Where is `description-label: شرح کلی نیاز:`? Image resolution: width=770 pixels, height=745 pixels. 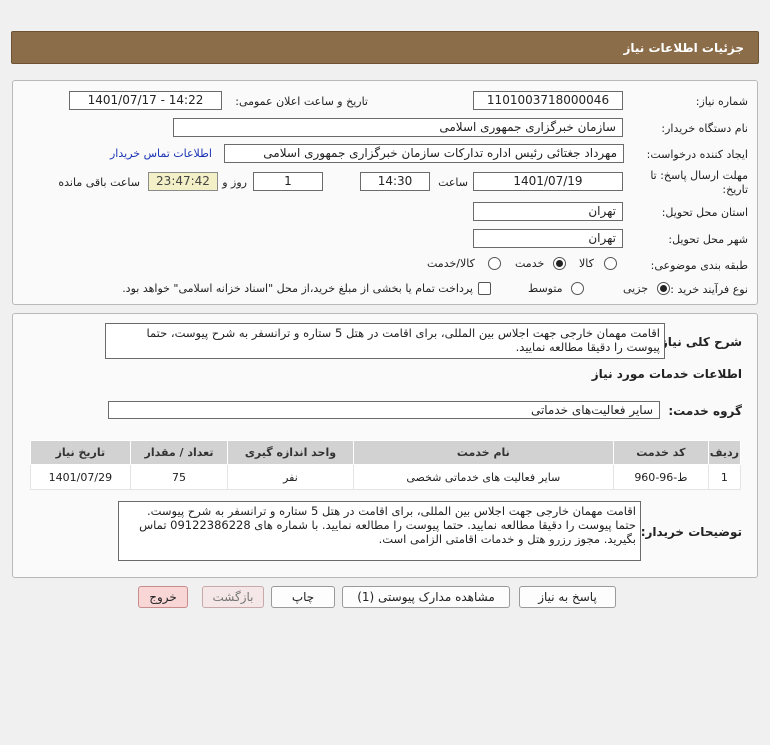
description-label: شرح کلی نیاز: is located at coordinates (699, 342).